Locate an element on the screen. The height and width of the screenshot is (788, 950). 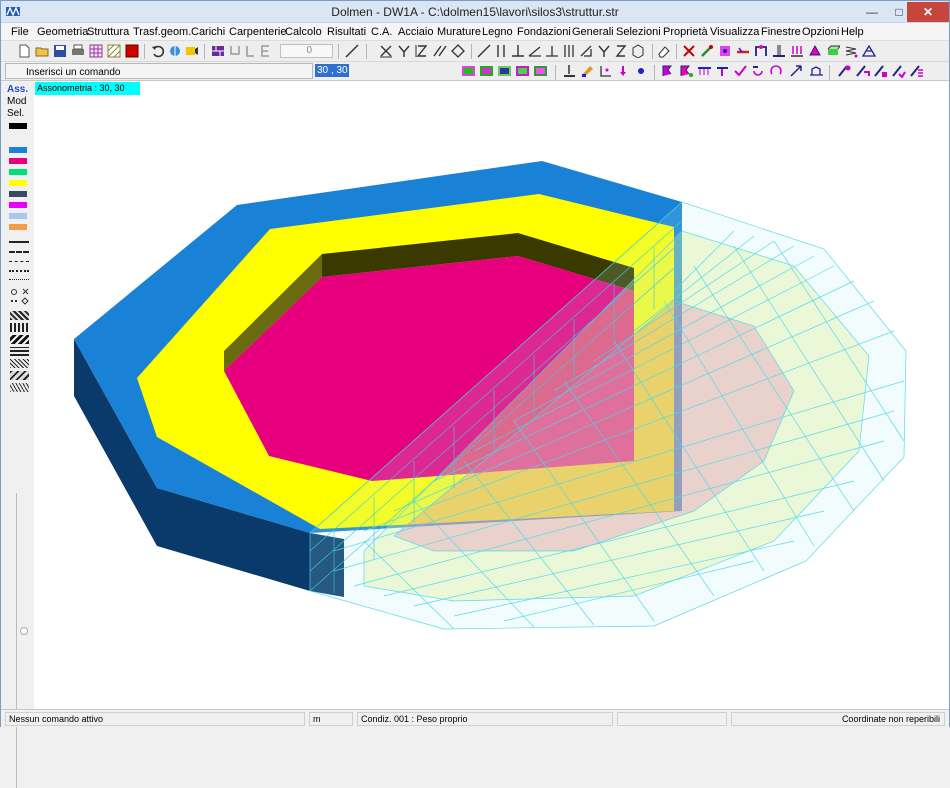
base-line-icon is located at coordinates (552, 51).